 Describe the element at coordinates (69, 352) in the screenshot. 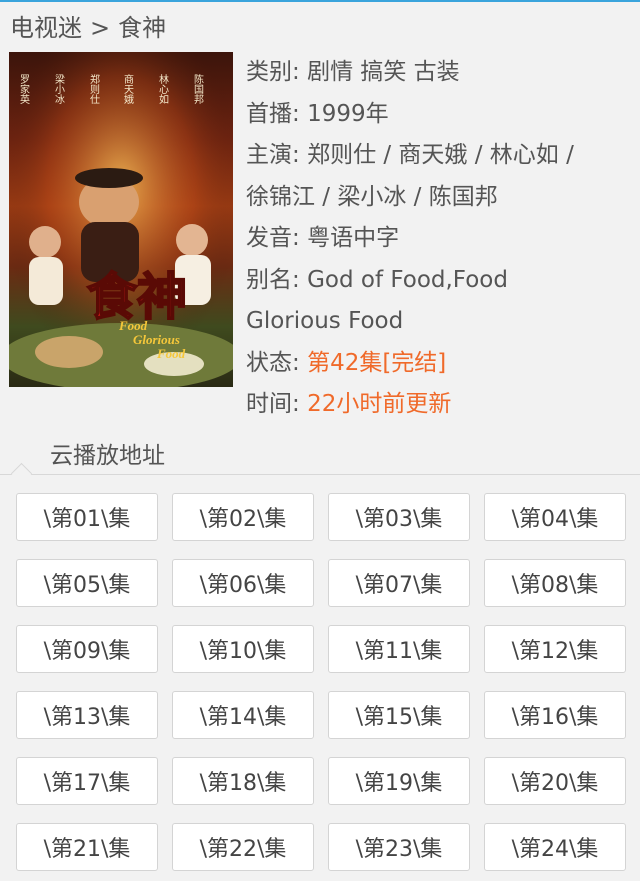

I see `poster-food-dish` at that location.